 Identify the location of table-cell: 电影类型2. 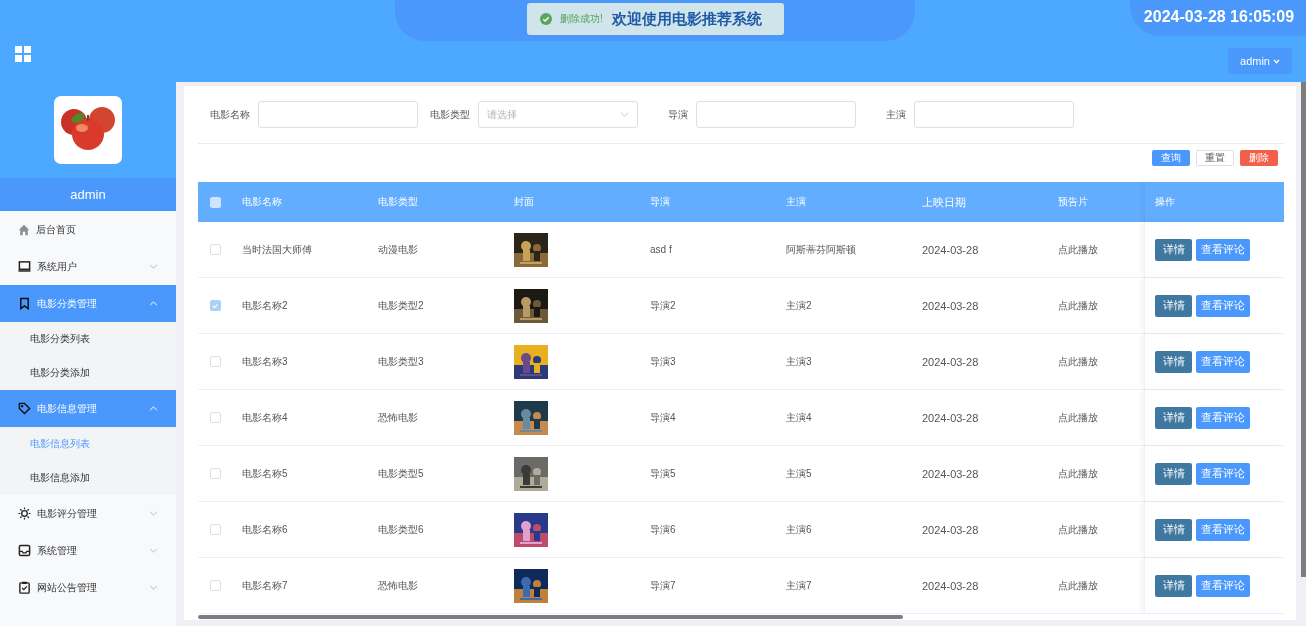
(401, 305).